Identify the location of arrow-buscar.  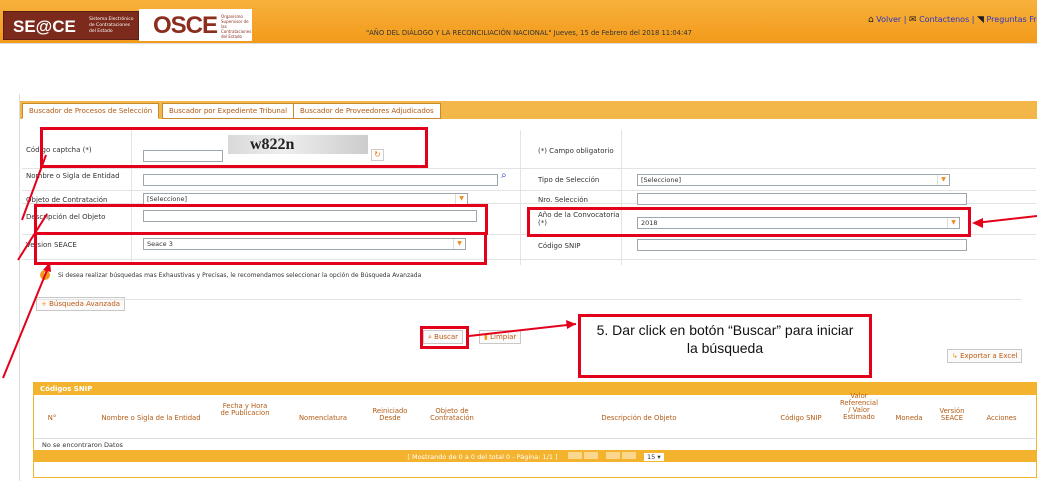
(522, 330).